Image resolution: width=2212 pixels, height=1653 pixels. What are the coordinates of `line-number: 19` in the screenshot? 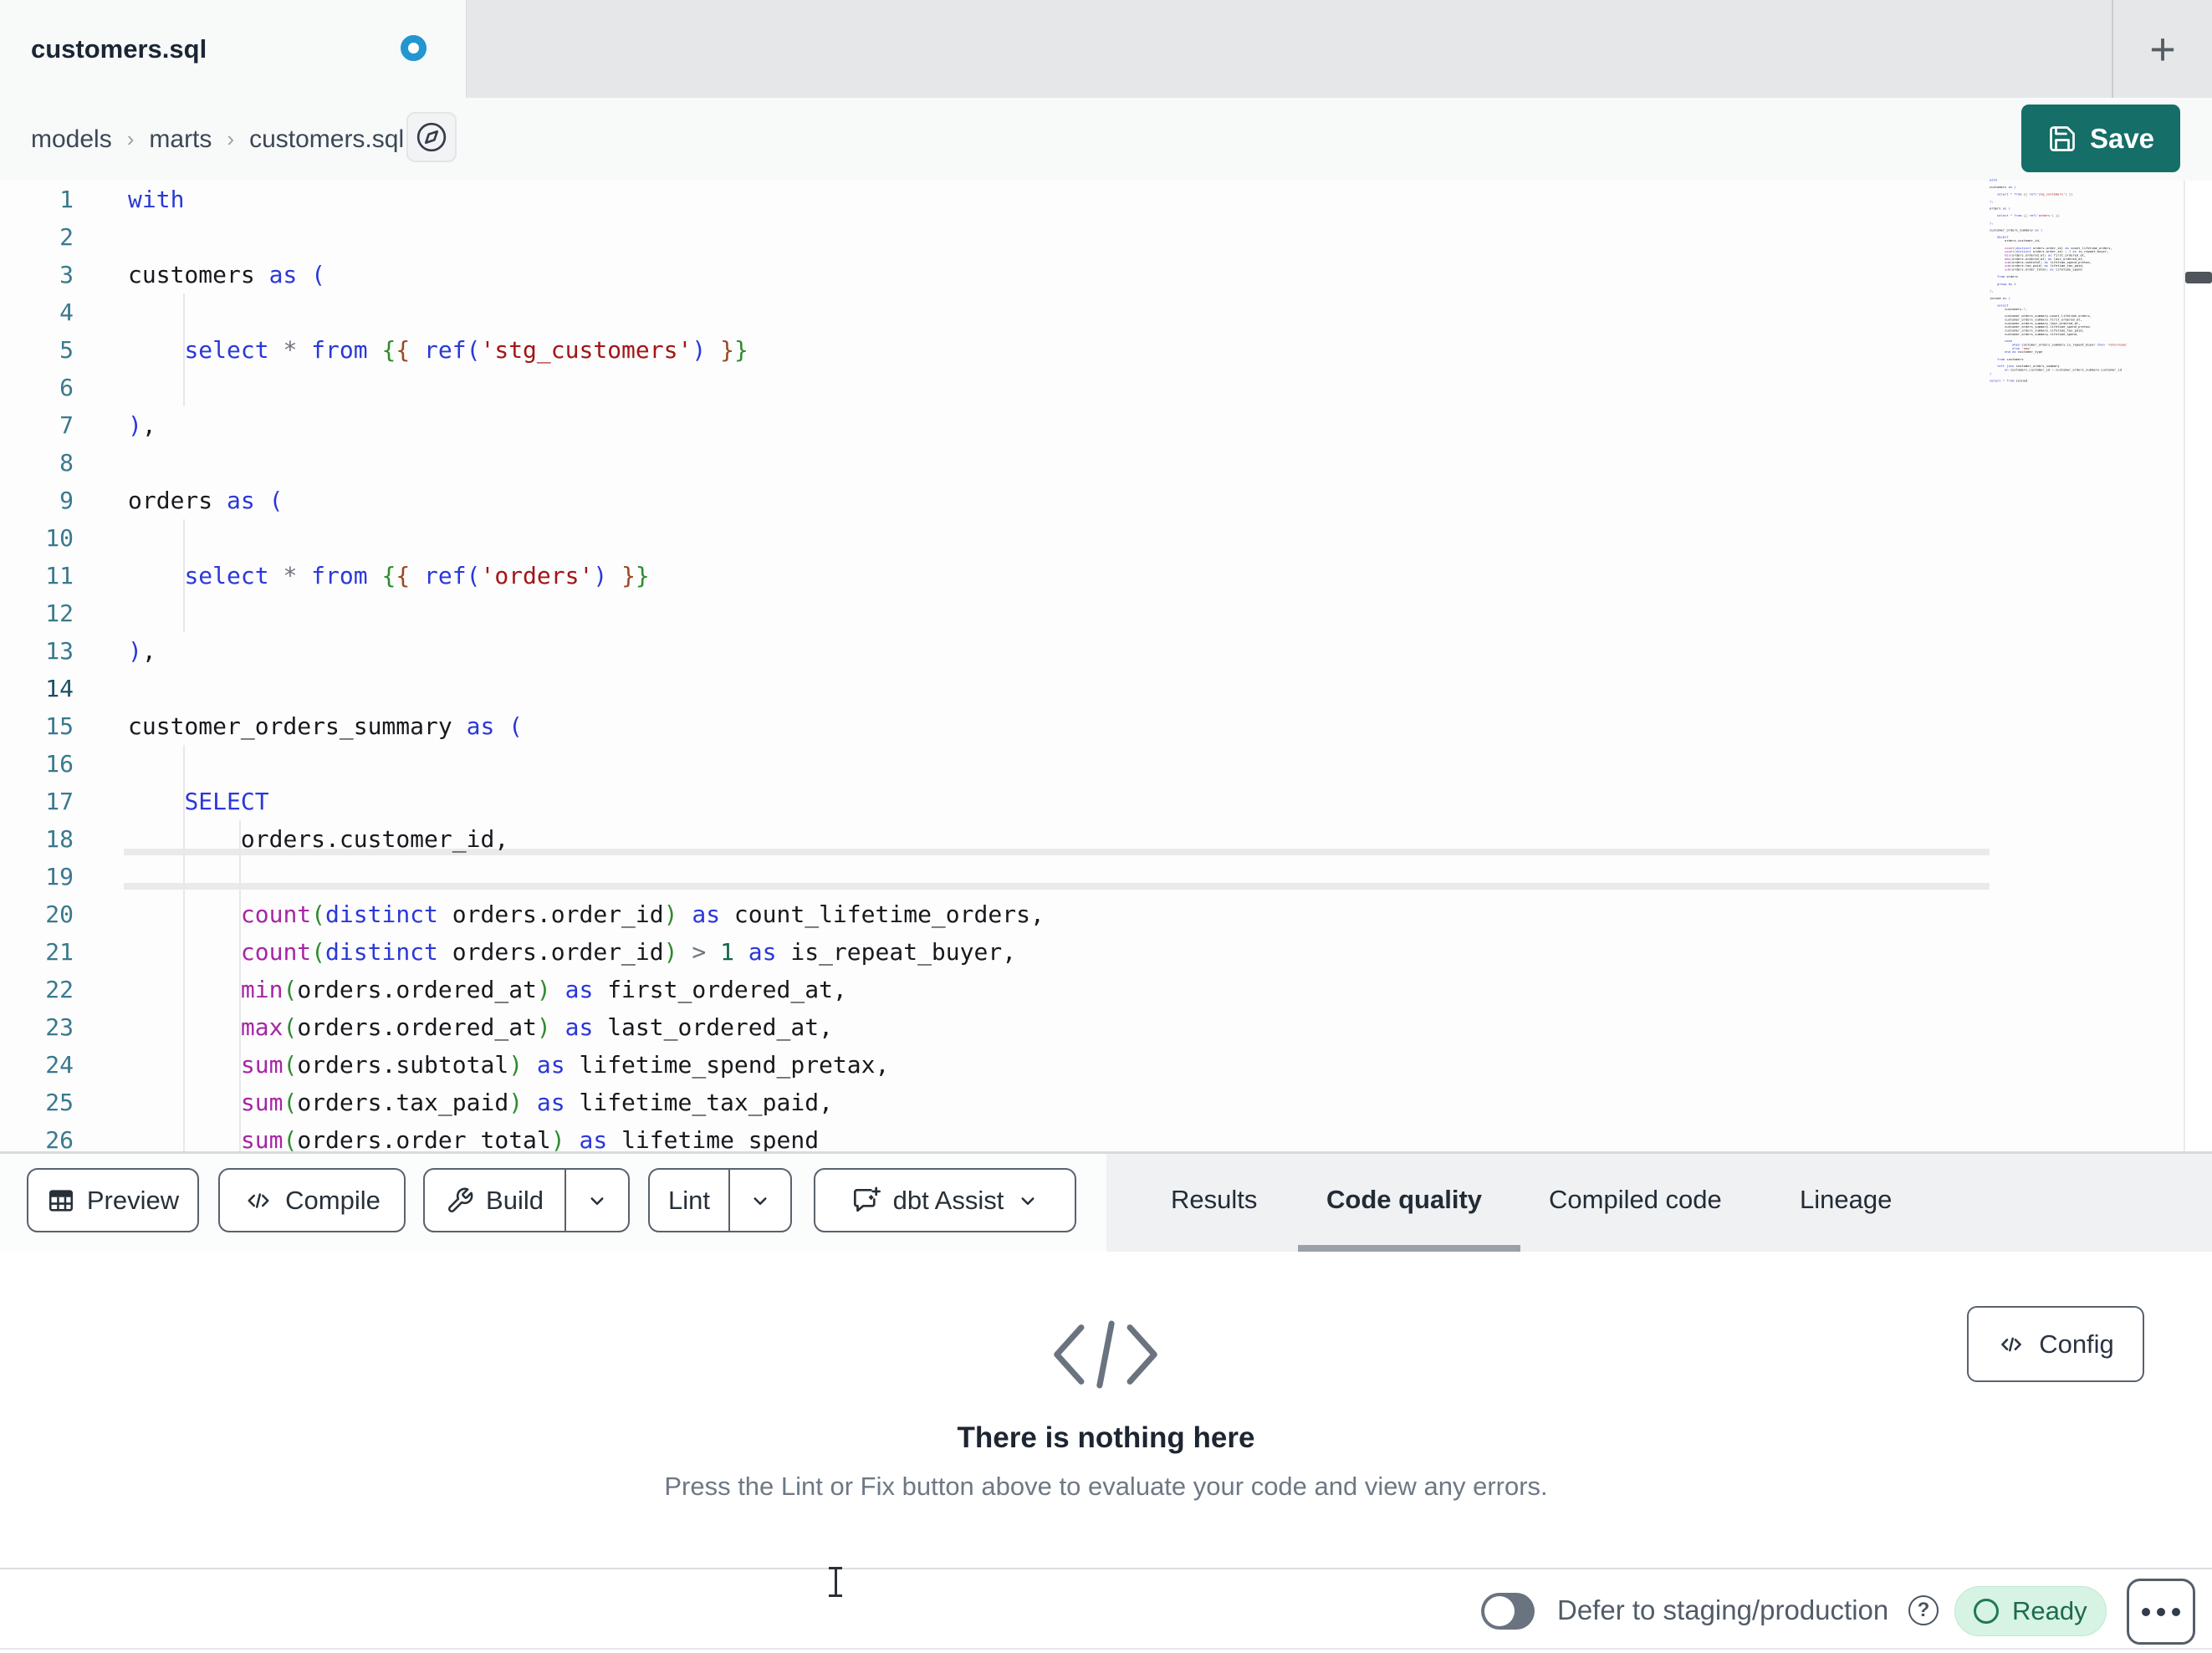 It's located at (37, 876).